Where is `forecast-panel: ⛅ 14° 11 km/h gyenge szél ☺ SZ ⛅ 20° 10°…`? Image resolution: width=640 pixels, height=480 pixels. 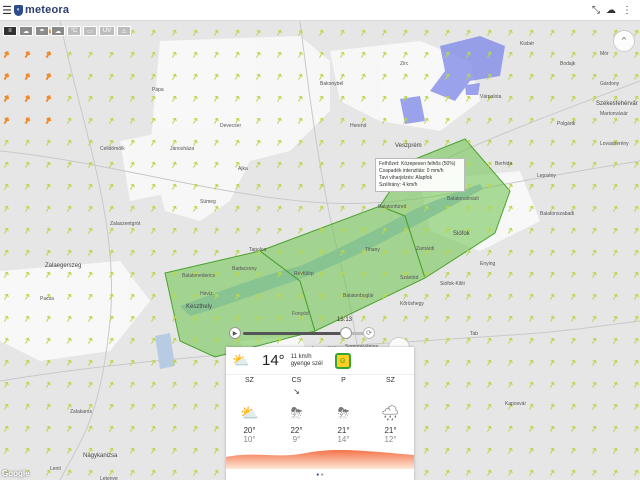
forecast-panel: ⛅ 14° 11 km/h gyenge szél ☺ SZ ⛅ 20° 10°… is located at coordinates (320, 413).